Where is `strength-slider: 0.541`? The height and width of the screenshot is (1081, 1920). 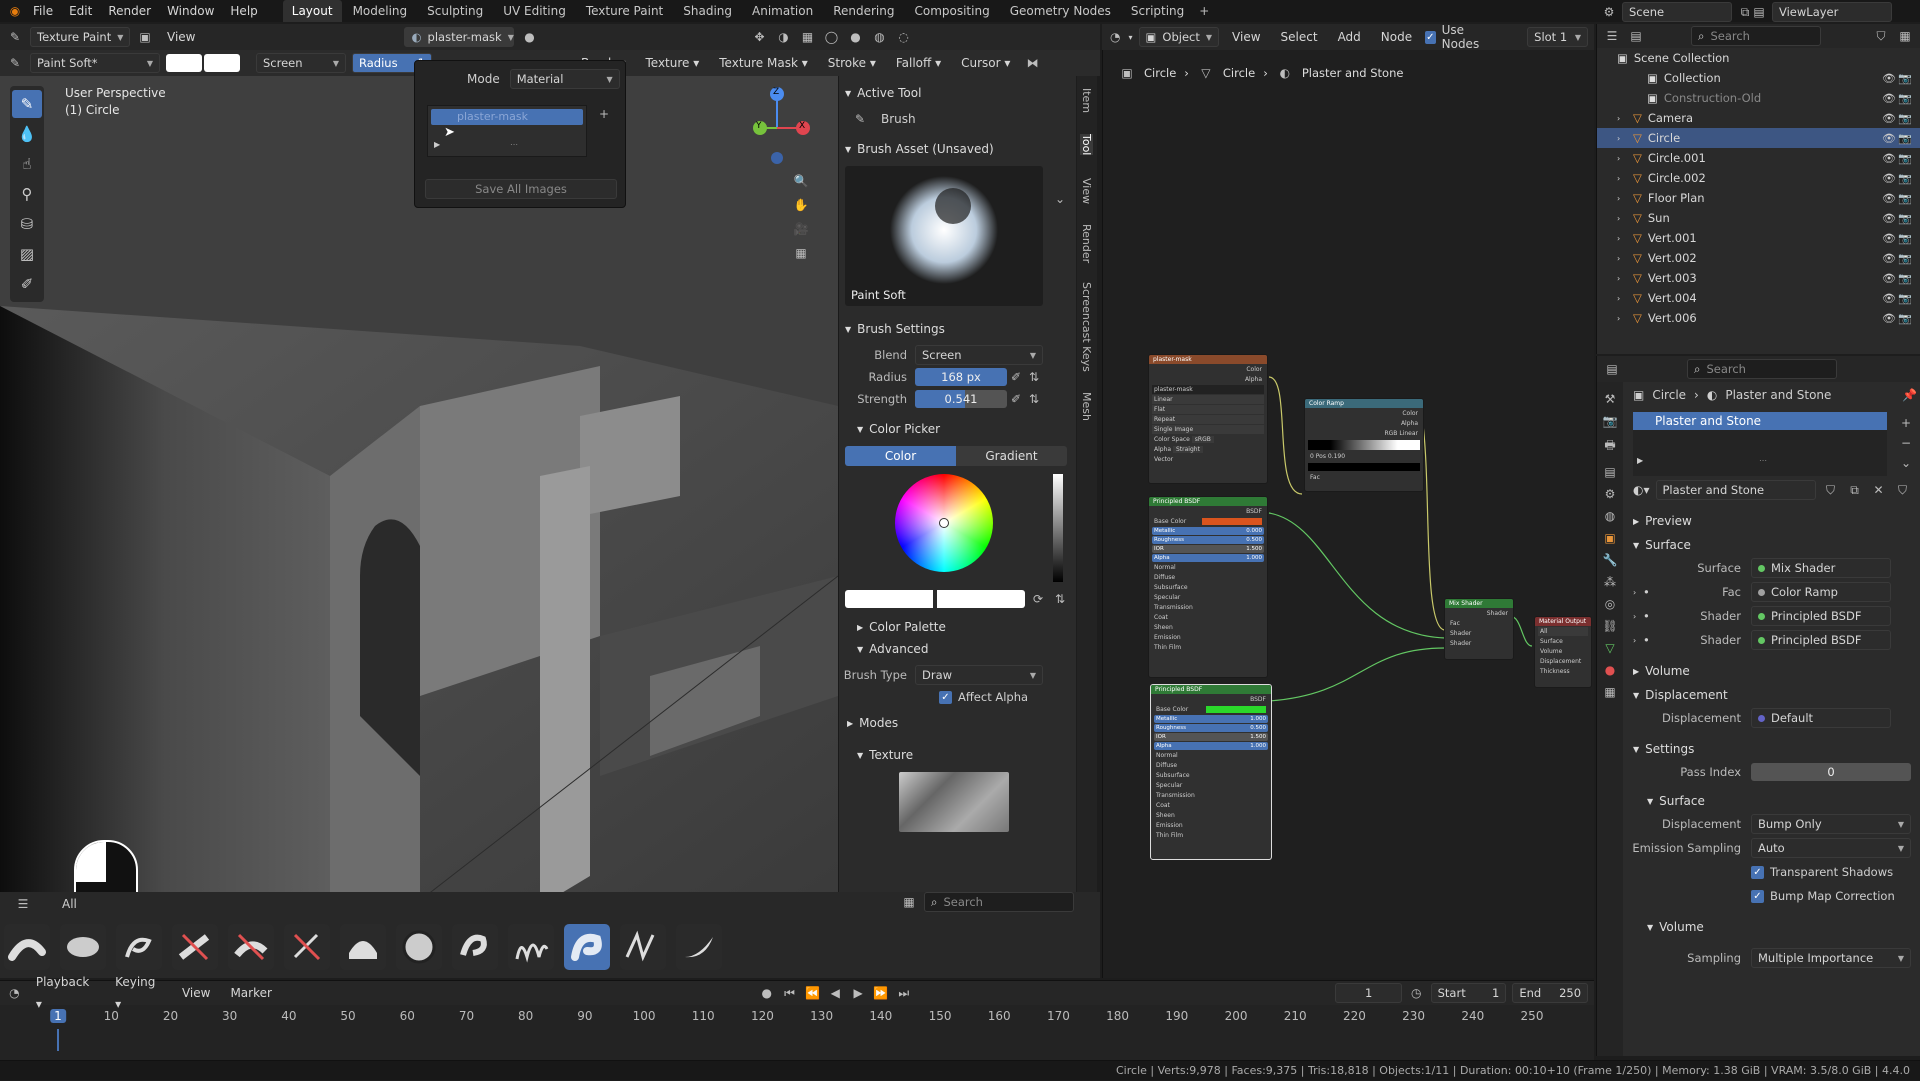
strength-slider: 0.541 is located at coordinates (961, 399).